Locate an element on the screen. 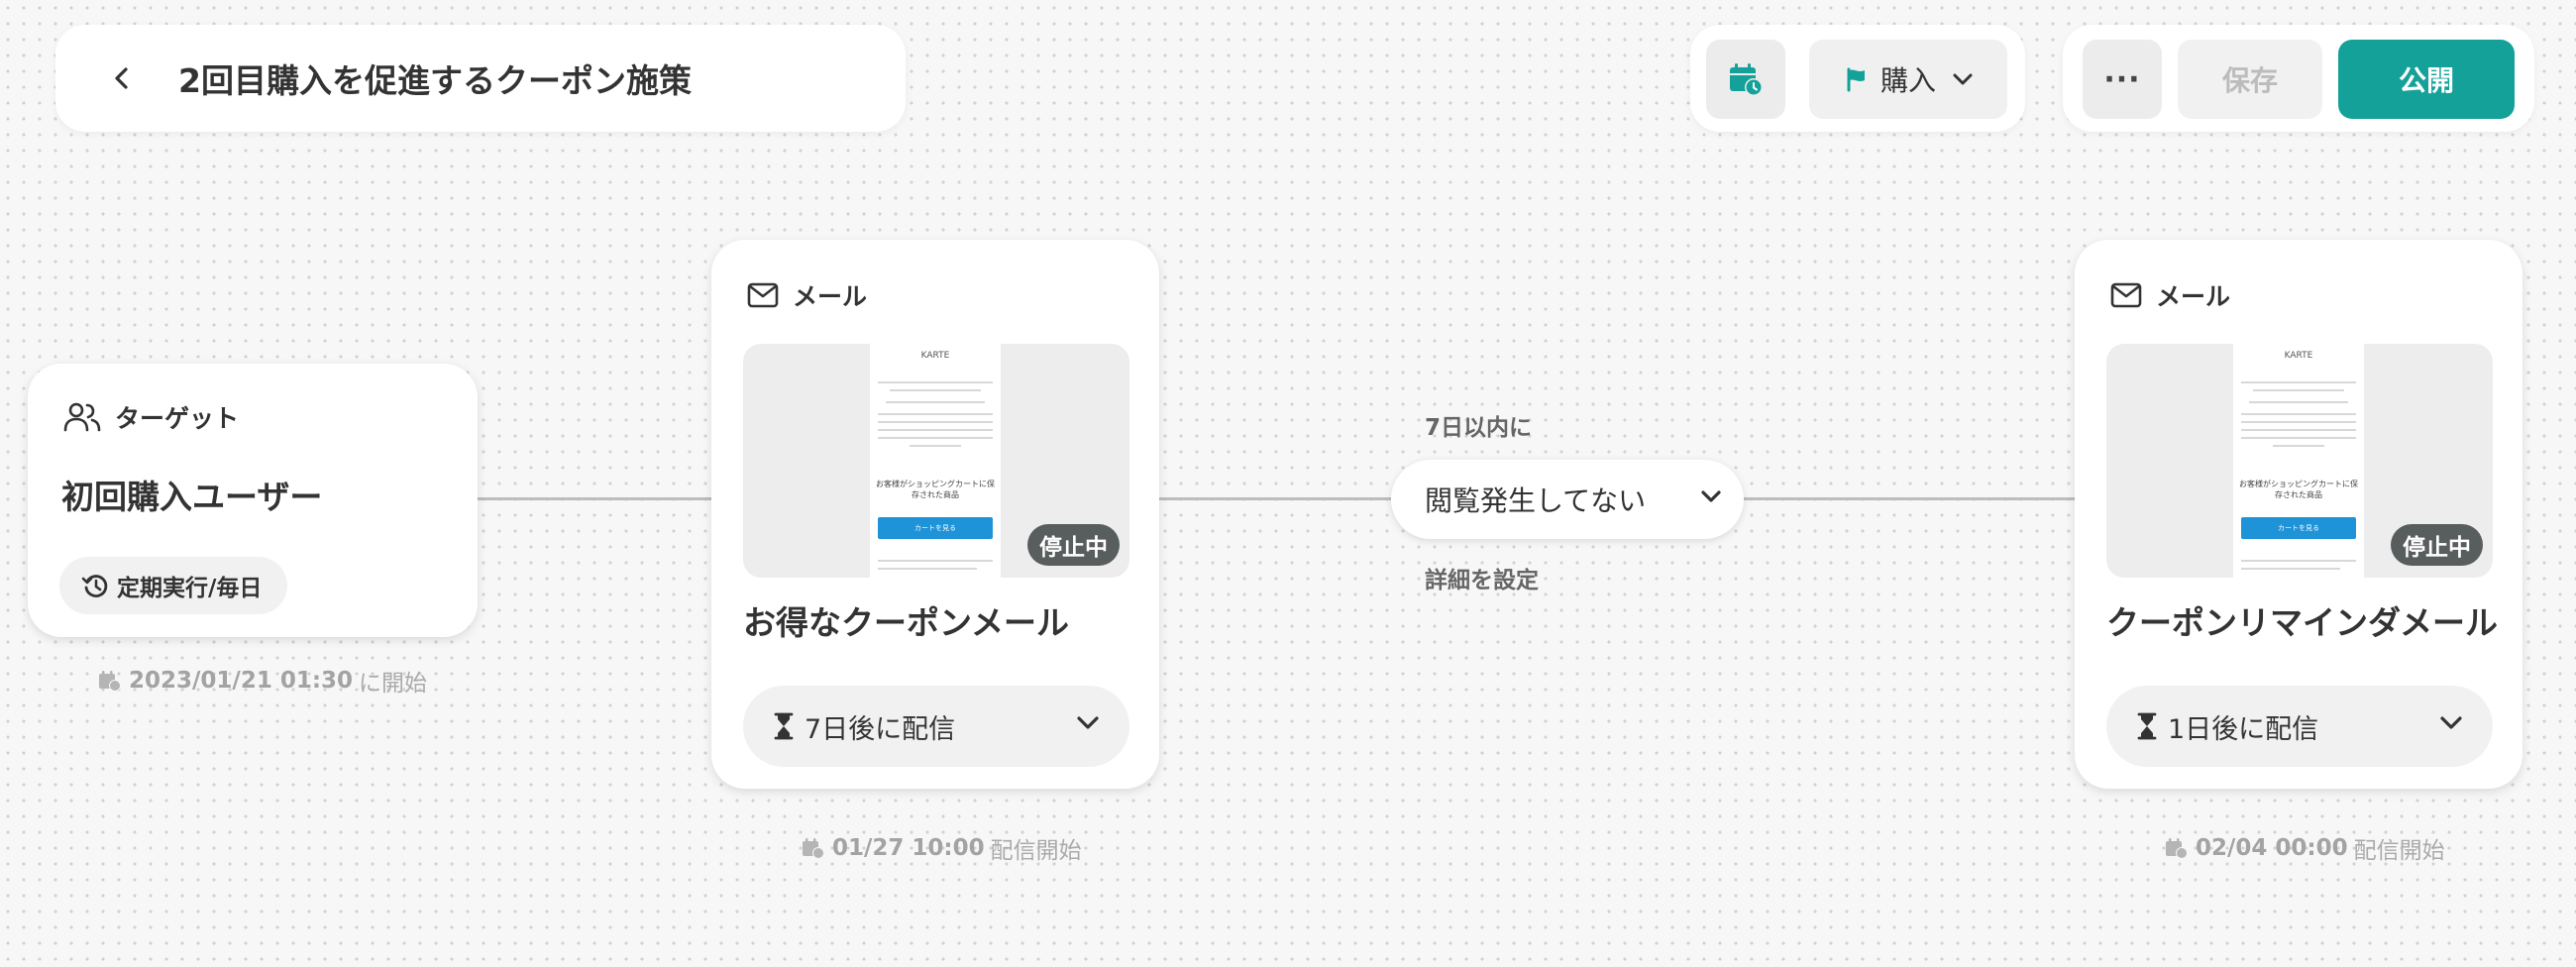 This screenshot has width=2576, height=967. users-icon is located at coordinates (82, 417).